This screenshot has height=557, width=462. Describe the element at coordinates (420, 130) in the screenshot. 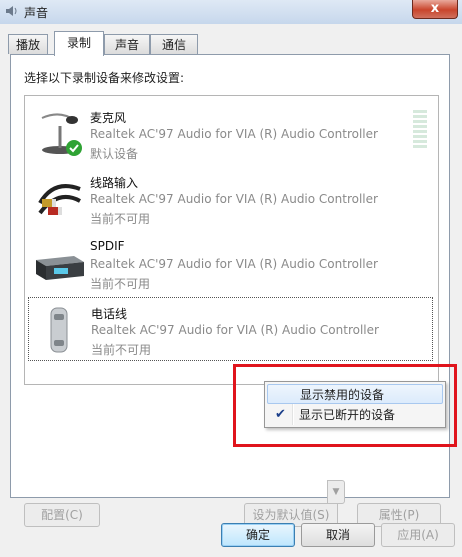

I see `level-meter` at that location.